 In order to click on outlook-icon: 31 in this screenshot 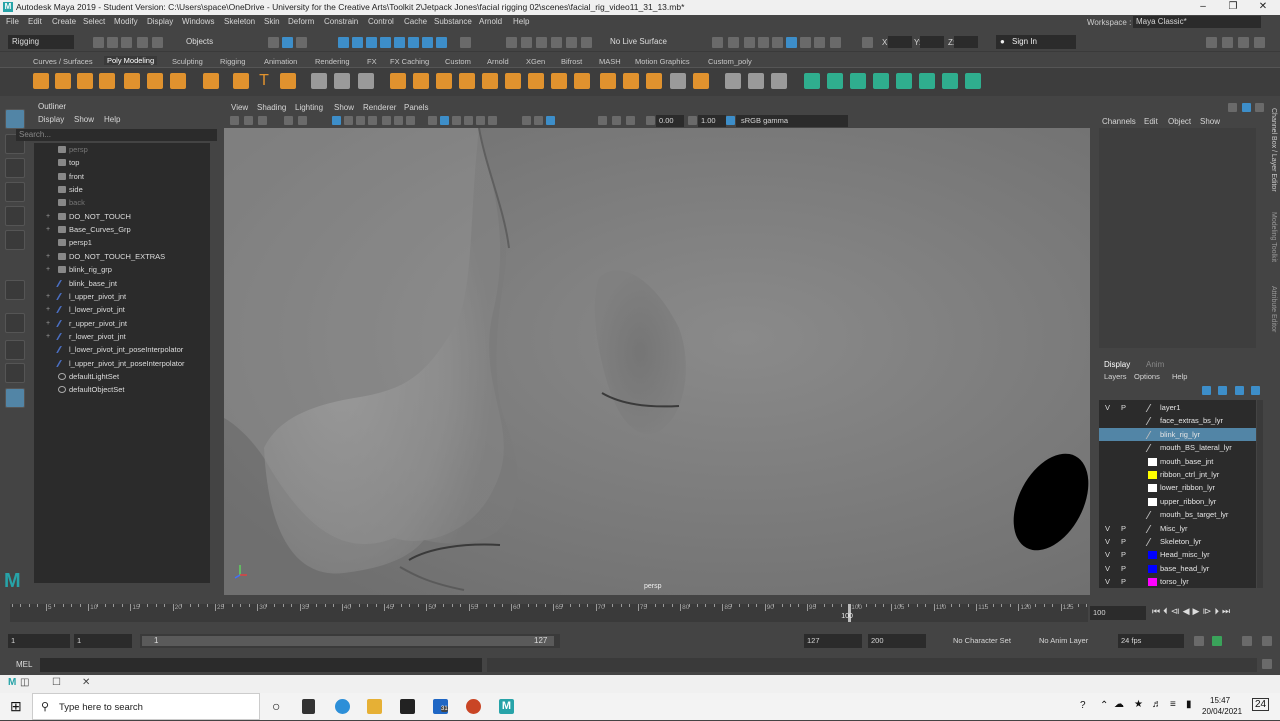, I will do `click(440, 706)`.